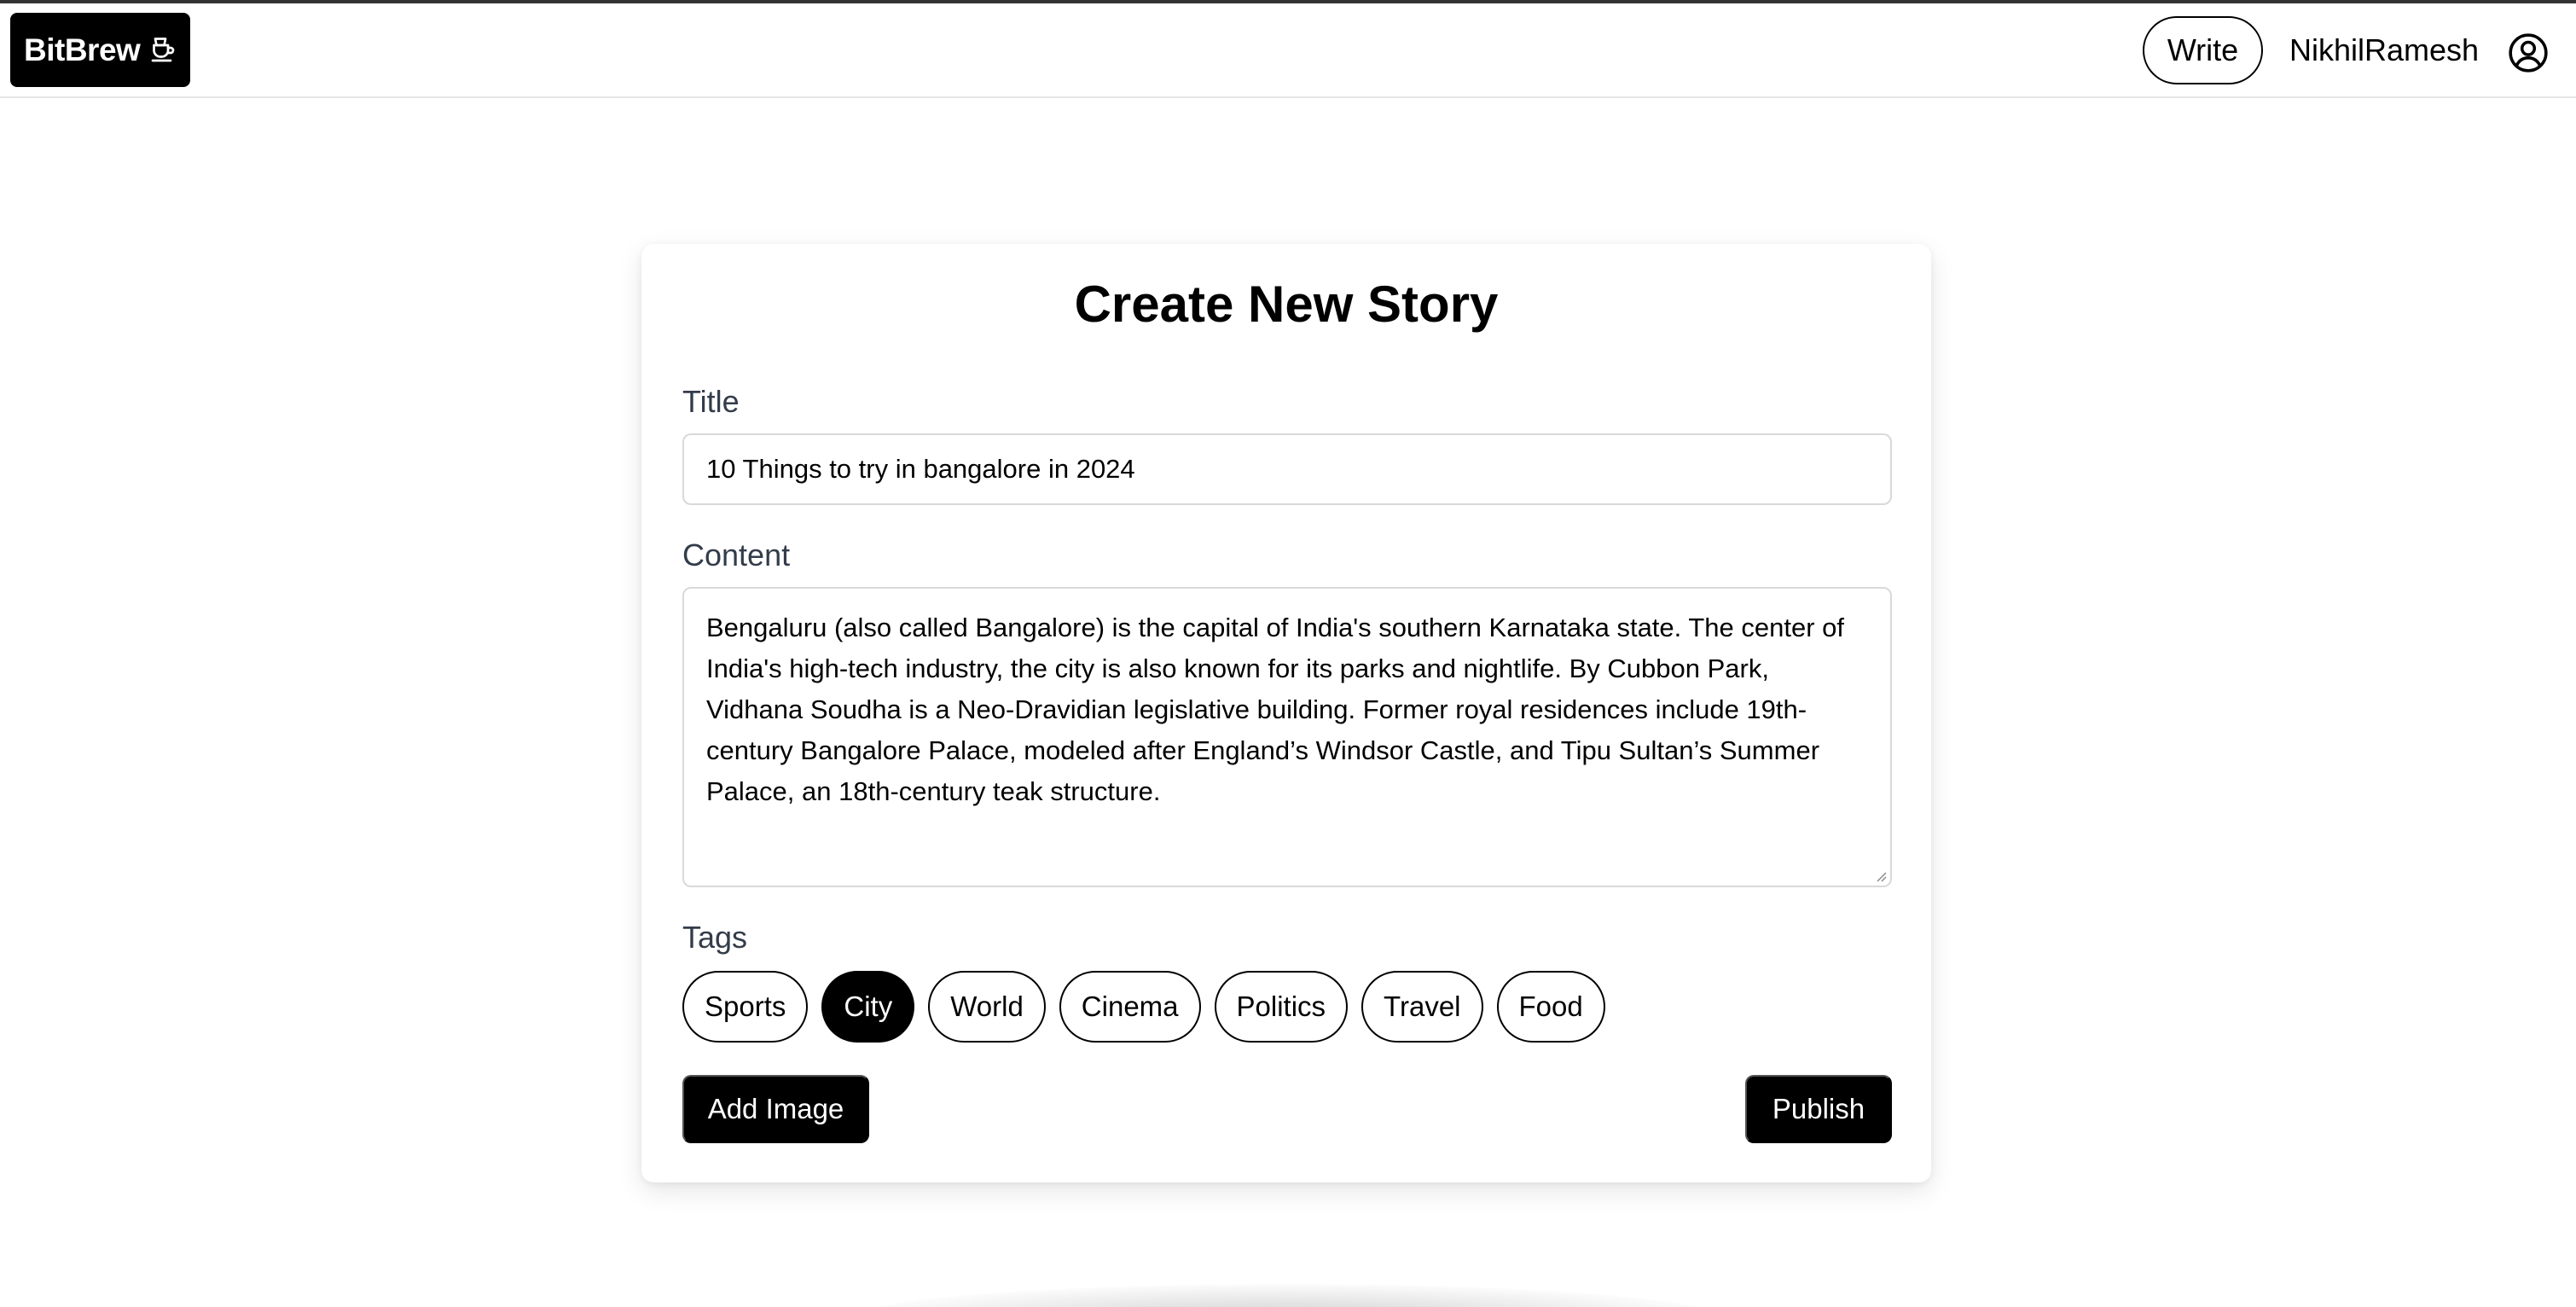 The image size is (2576, 1307). Describe the element at coordinates (1130, 1007) in the screenshot. I see `tag-cinema: Cinema` at that location.